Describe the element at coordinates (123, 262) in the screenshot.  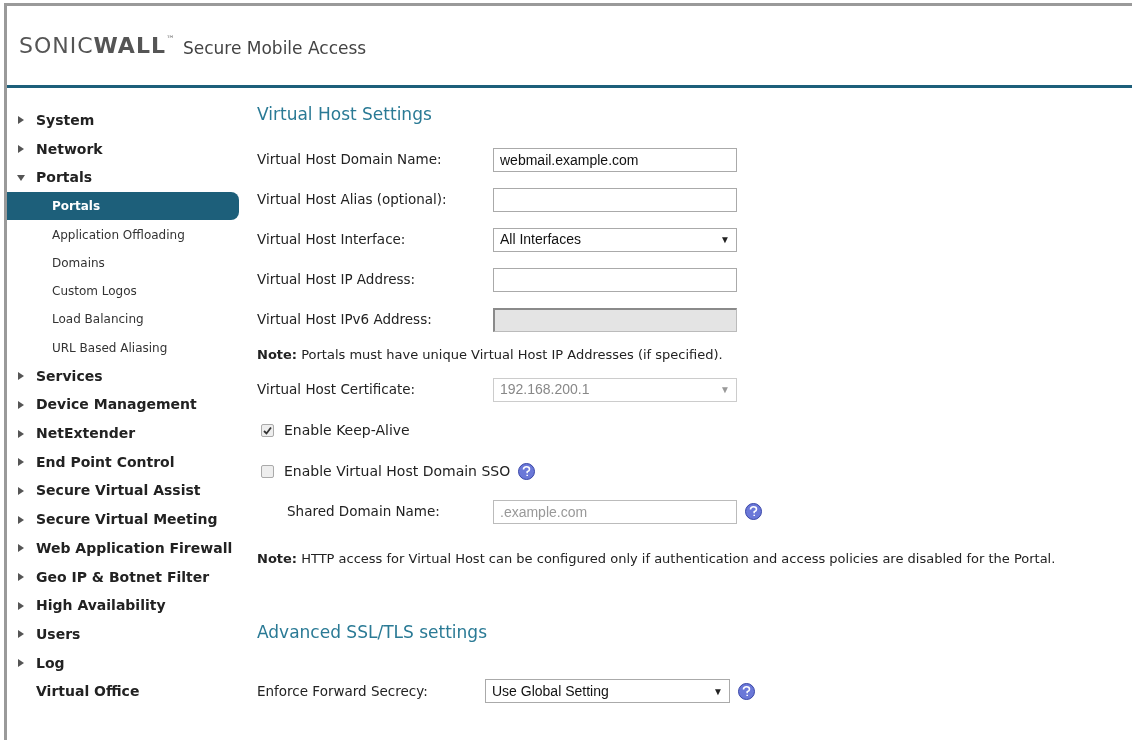
I see `nav-subitem: Domains` at that location.